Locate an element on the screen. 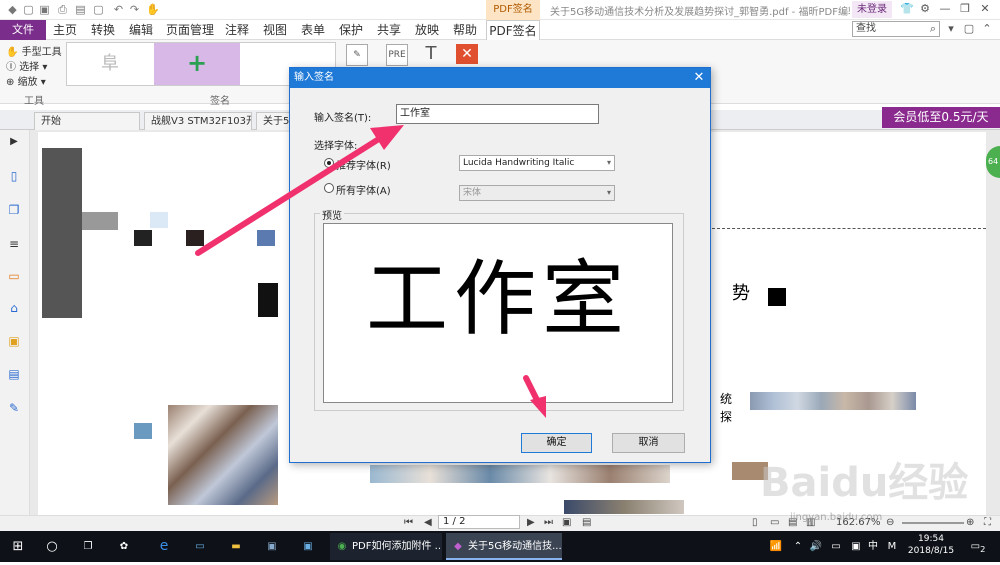 This screenshot has height=565, width=1000. menu-convert: 转换 is located at coordinates (103, 30).